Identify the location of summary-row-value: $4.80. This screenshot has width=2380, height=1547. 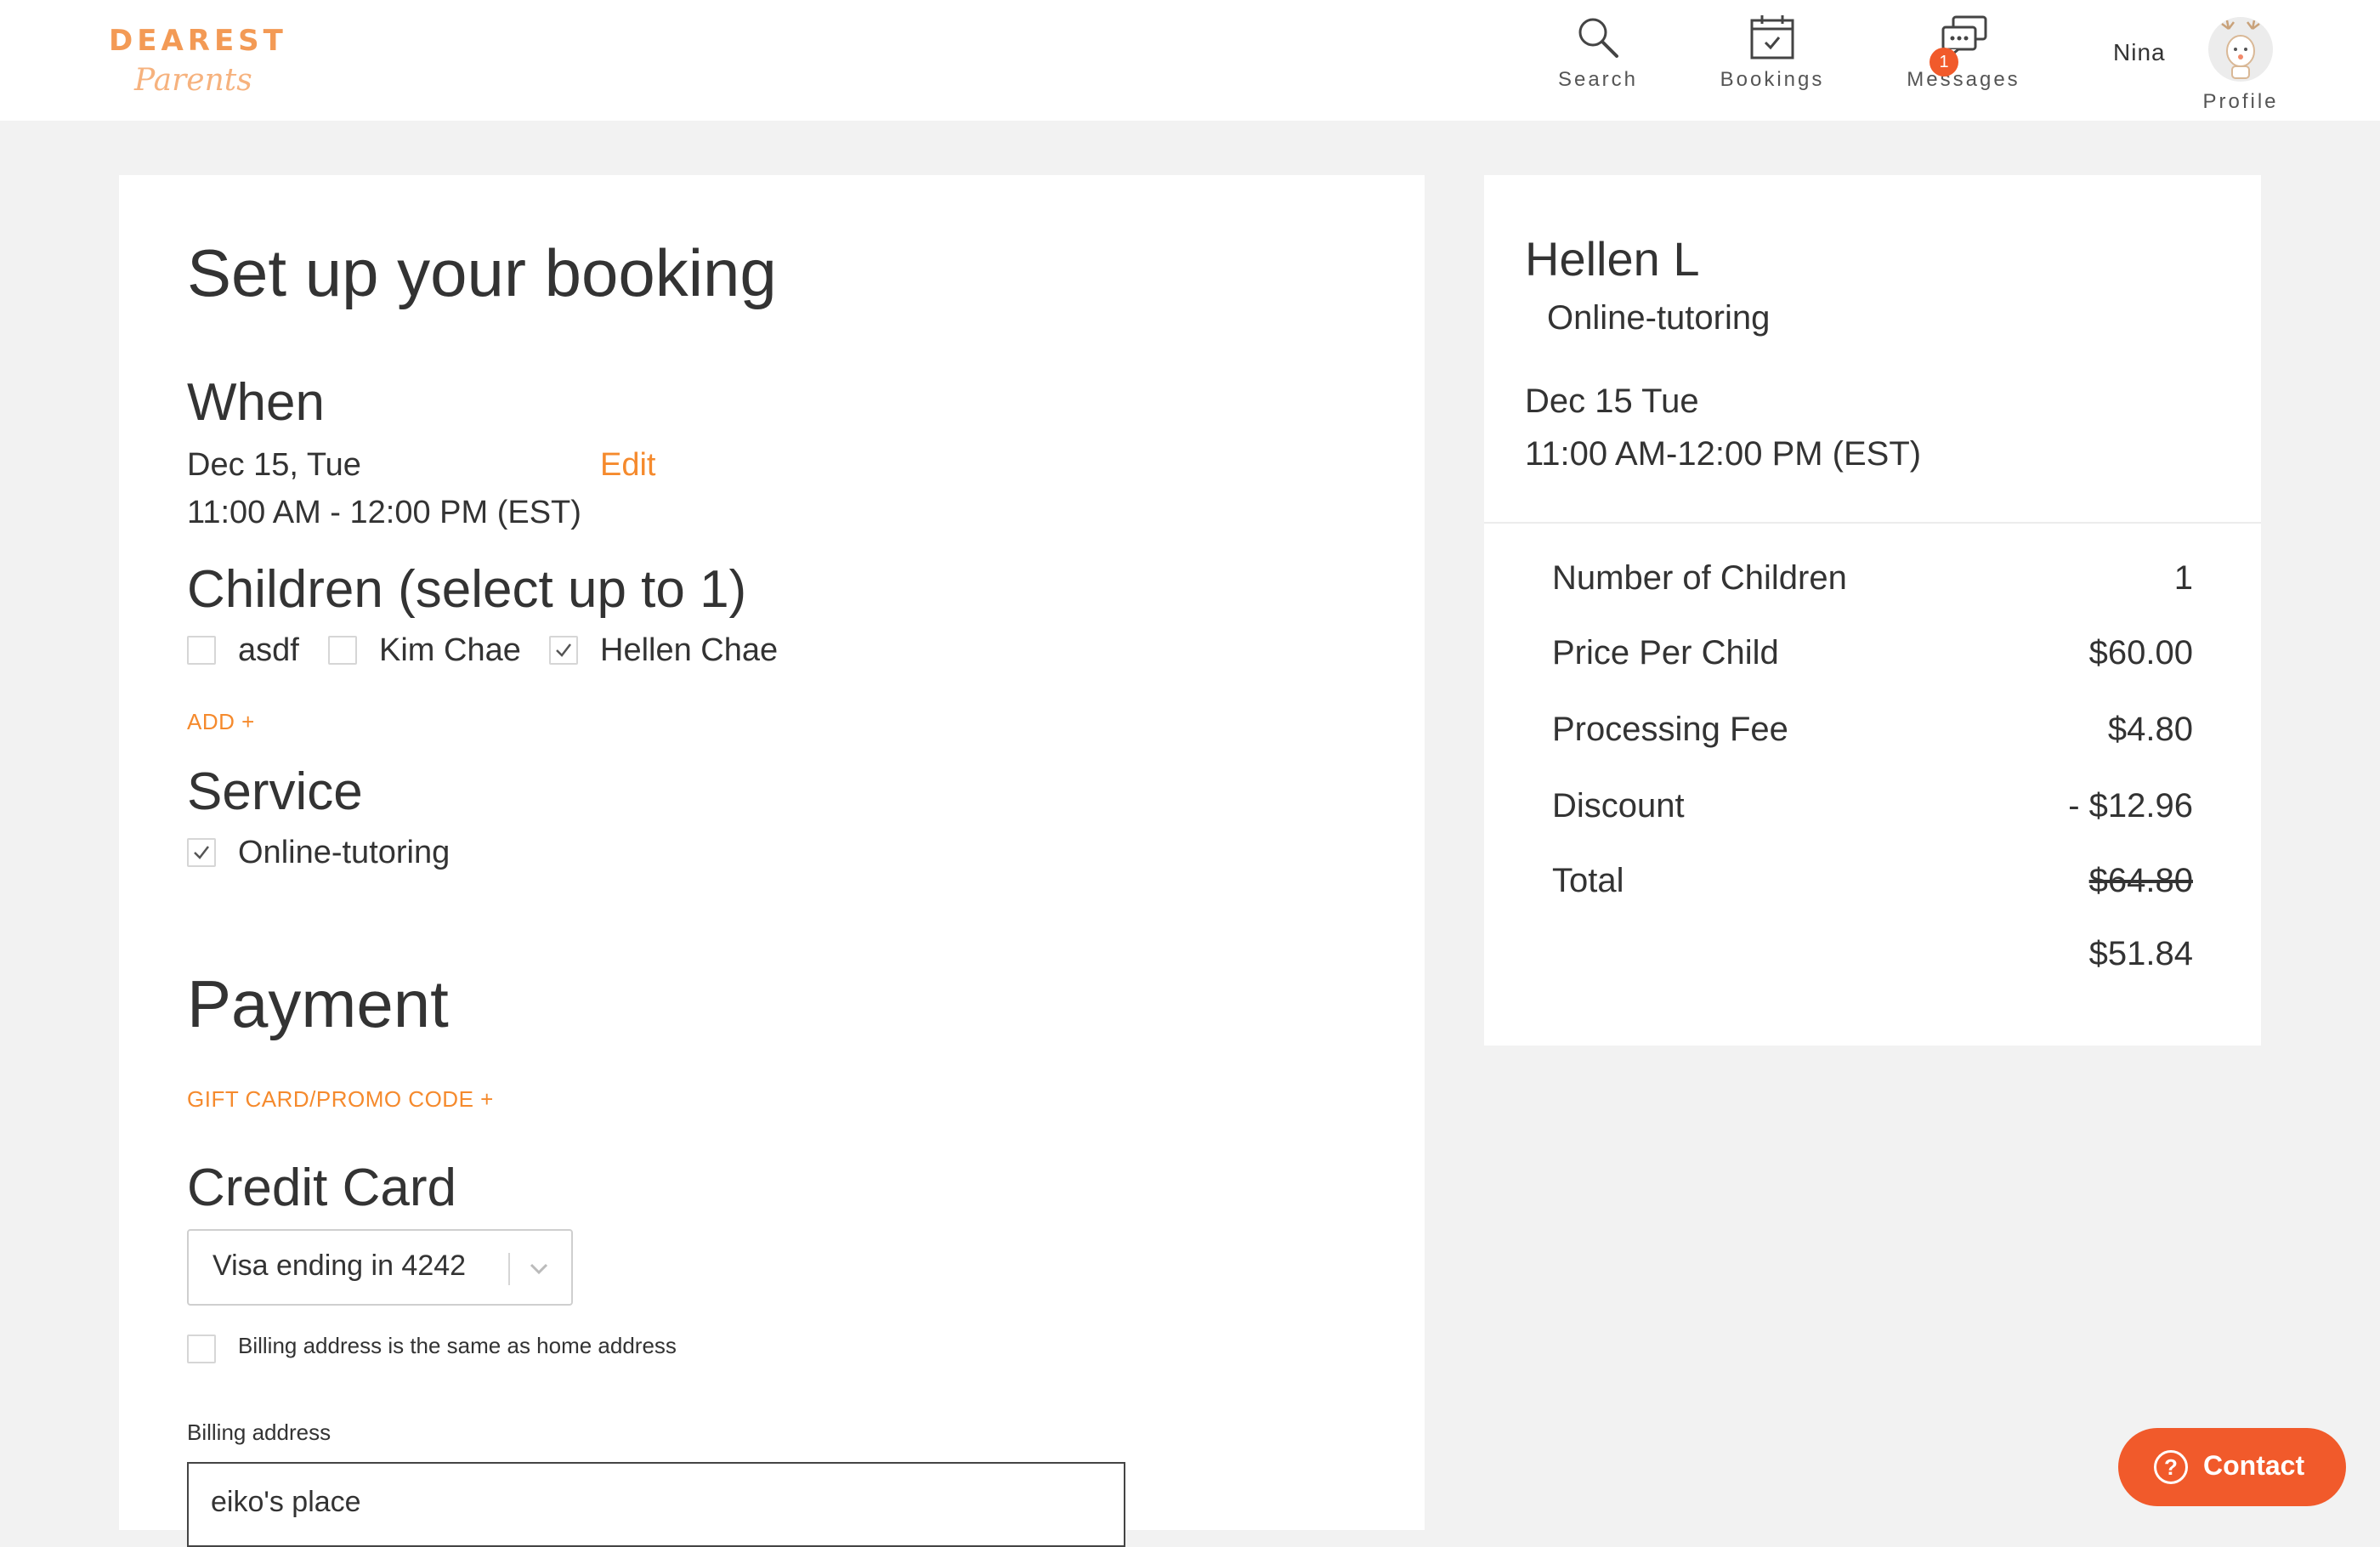
(2150, 729).